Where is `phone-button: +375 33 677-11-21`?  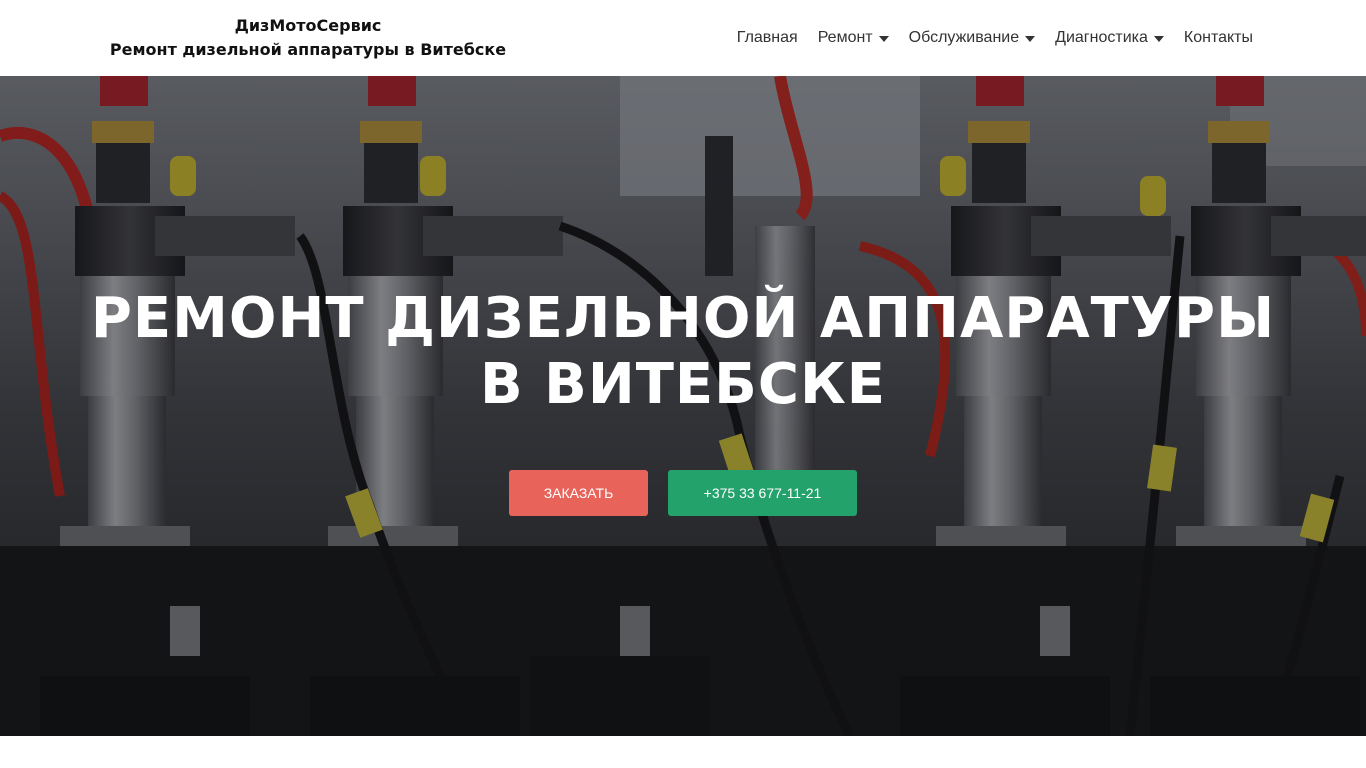 phone-button: +375 33 677-11-21 is located at coordinates (762, 493).